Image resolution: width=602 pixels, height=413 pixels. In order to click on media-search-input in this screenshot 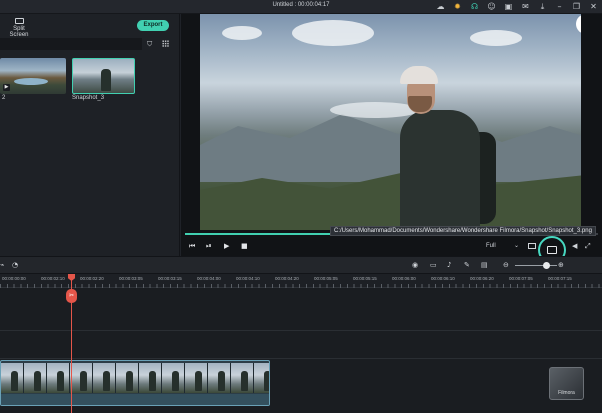, I will do `click(71, 44)`.